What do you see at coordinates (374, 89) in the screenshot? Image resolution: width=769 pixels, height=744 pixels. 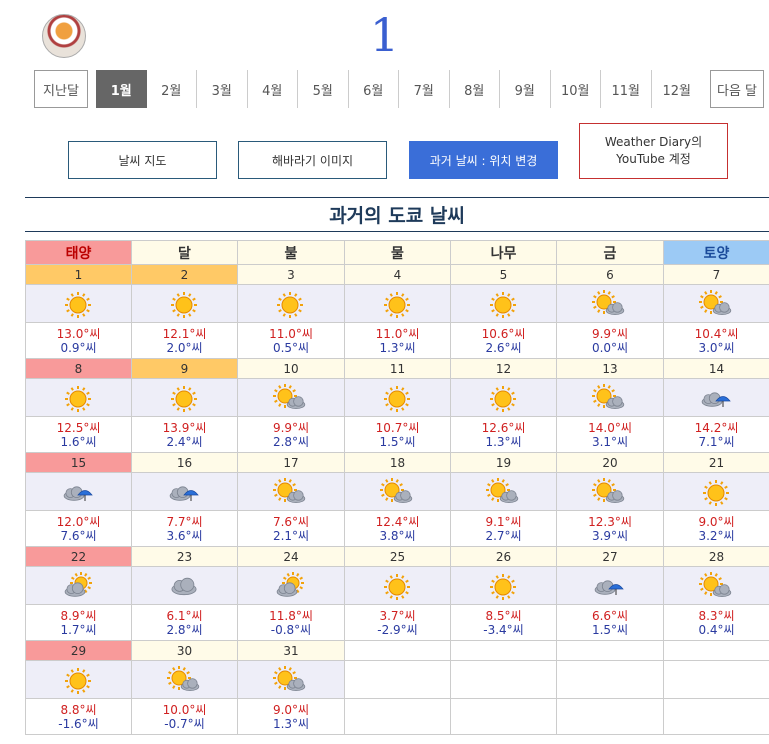 I see `month-tab-6: 6월` at bounding box center [374, 89].